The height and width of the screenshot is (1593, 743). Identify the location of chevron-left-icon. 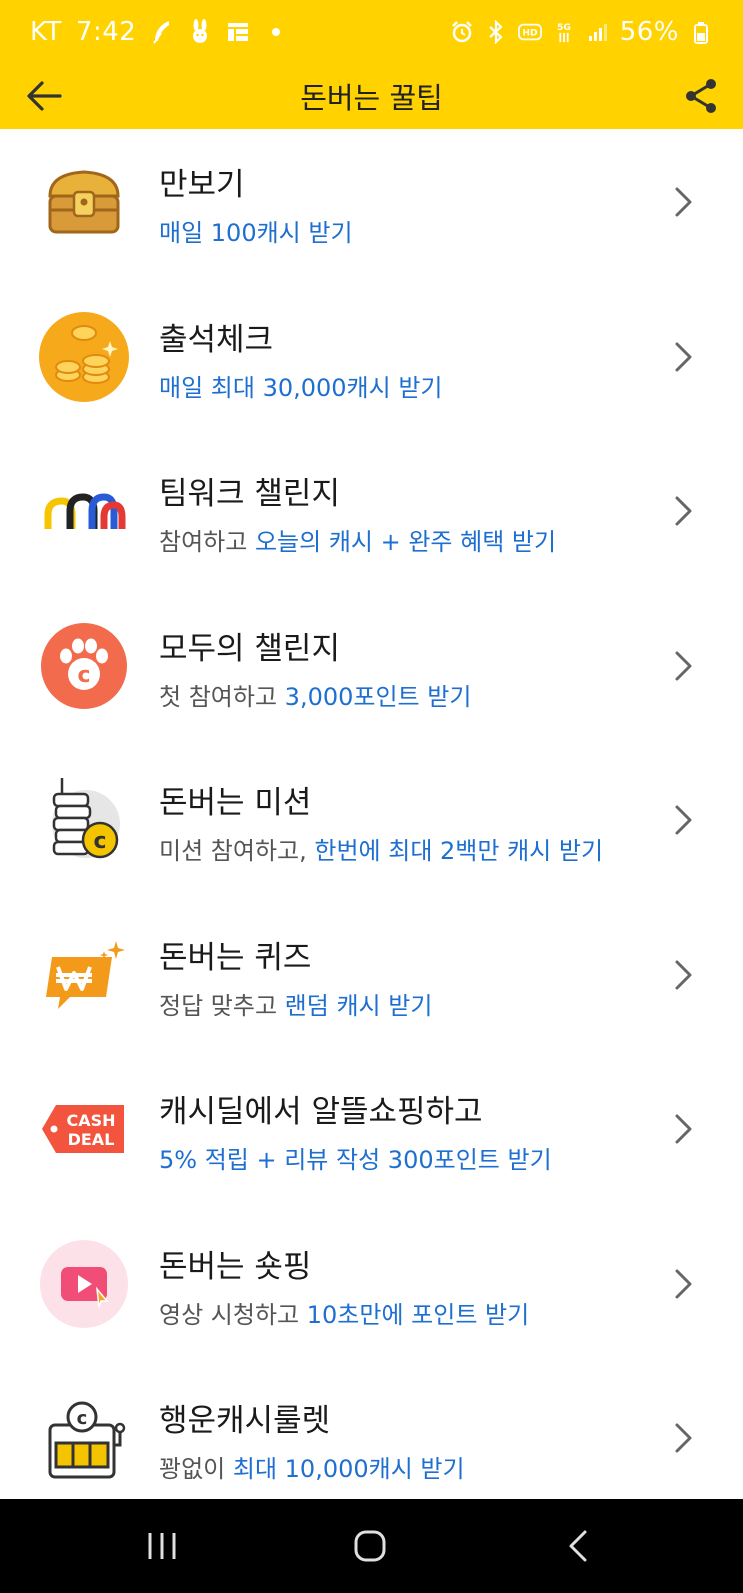
(578, 1546).